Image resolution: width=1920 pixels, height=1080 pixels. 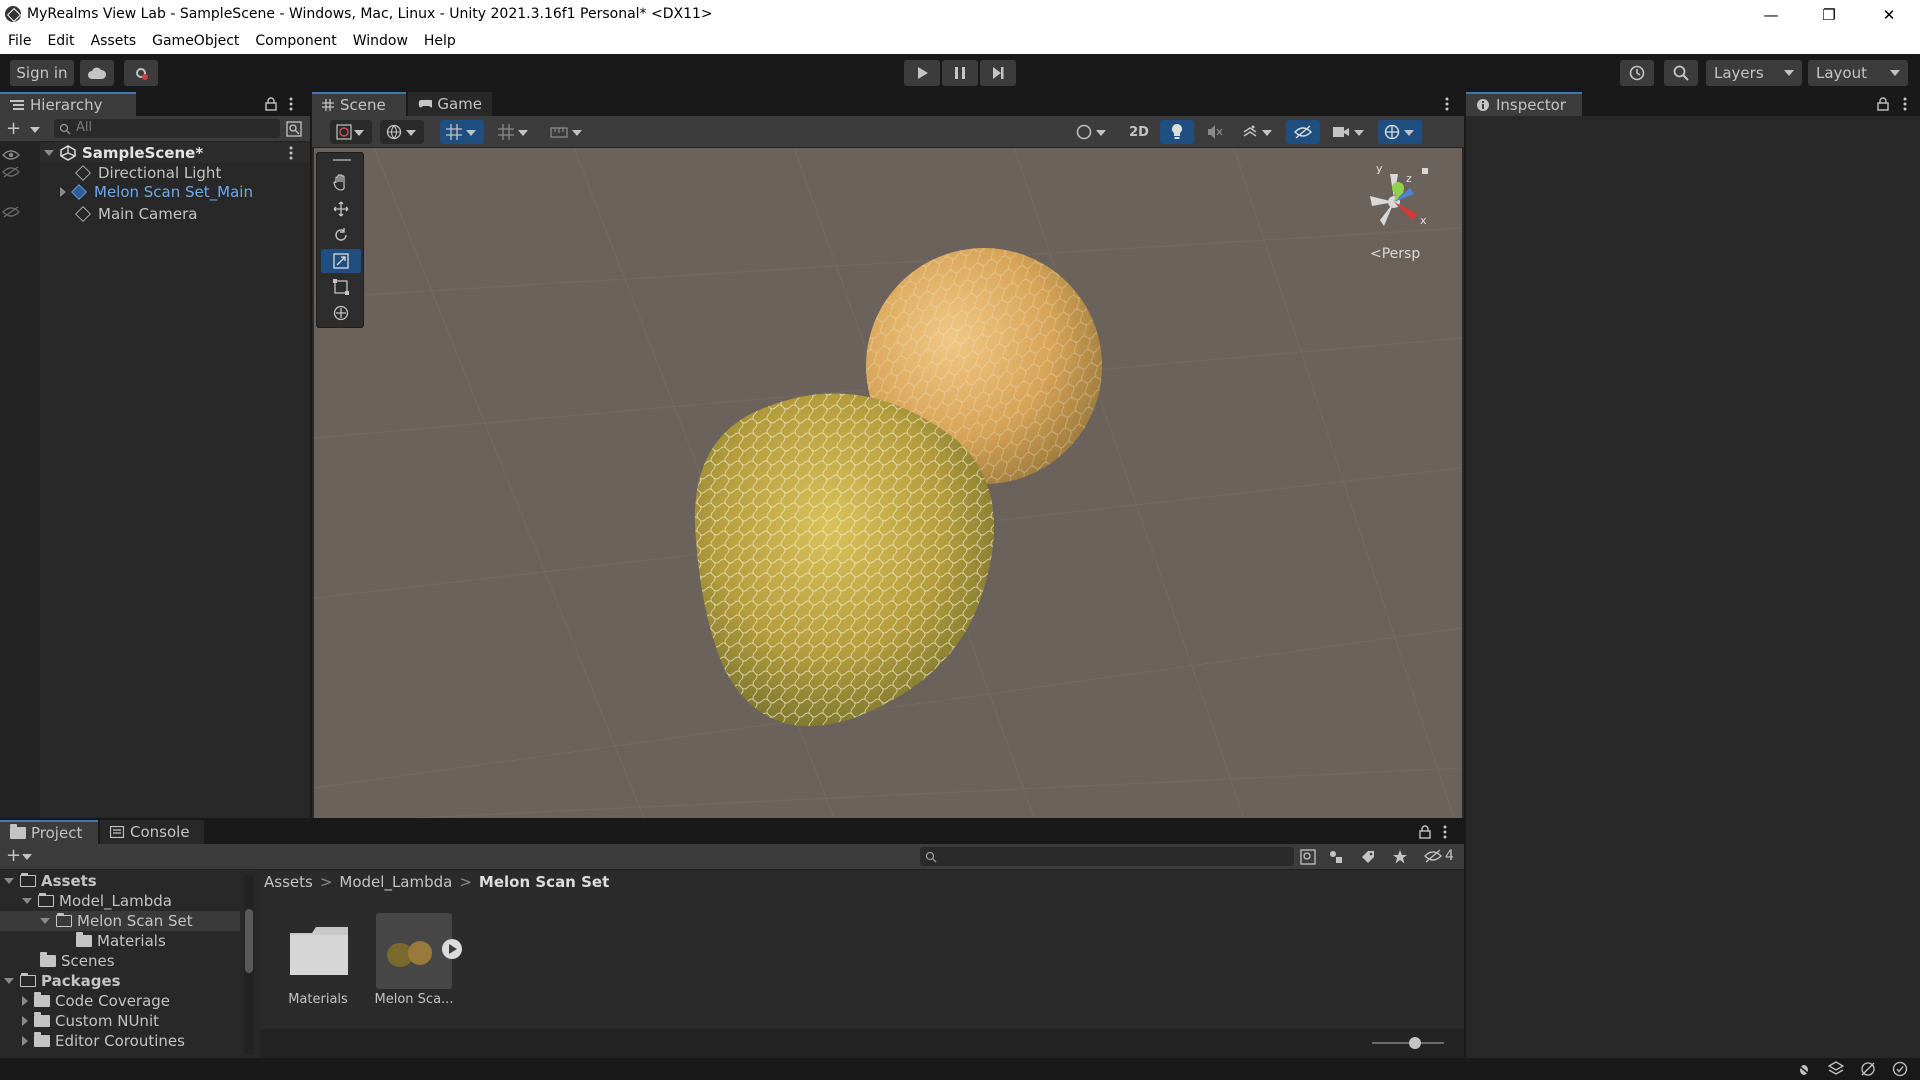 I want to click on hierarchy-item-directional-light: Directional Light, so click(x=201, y=173).